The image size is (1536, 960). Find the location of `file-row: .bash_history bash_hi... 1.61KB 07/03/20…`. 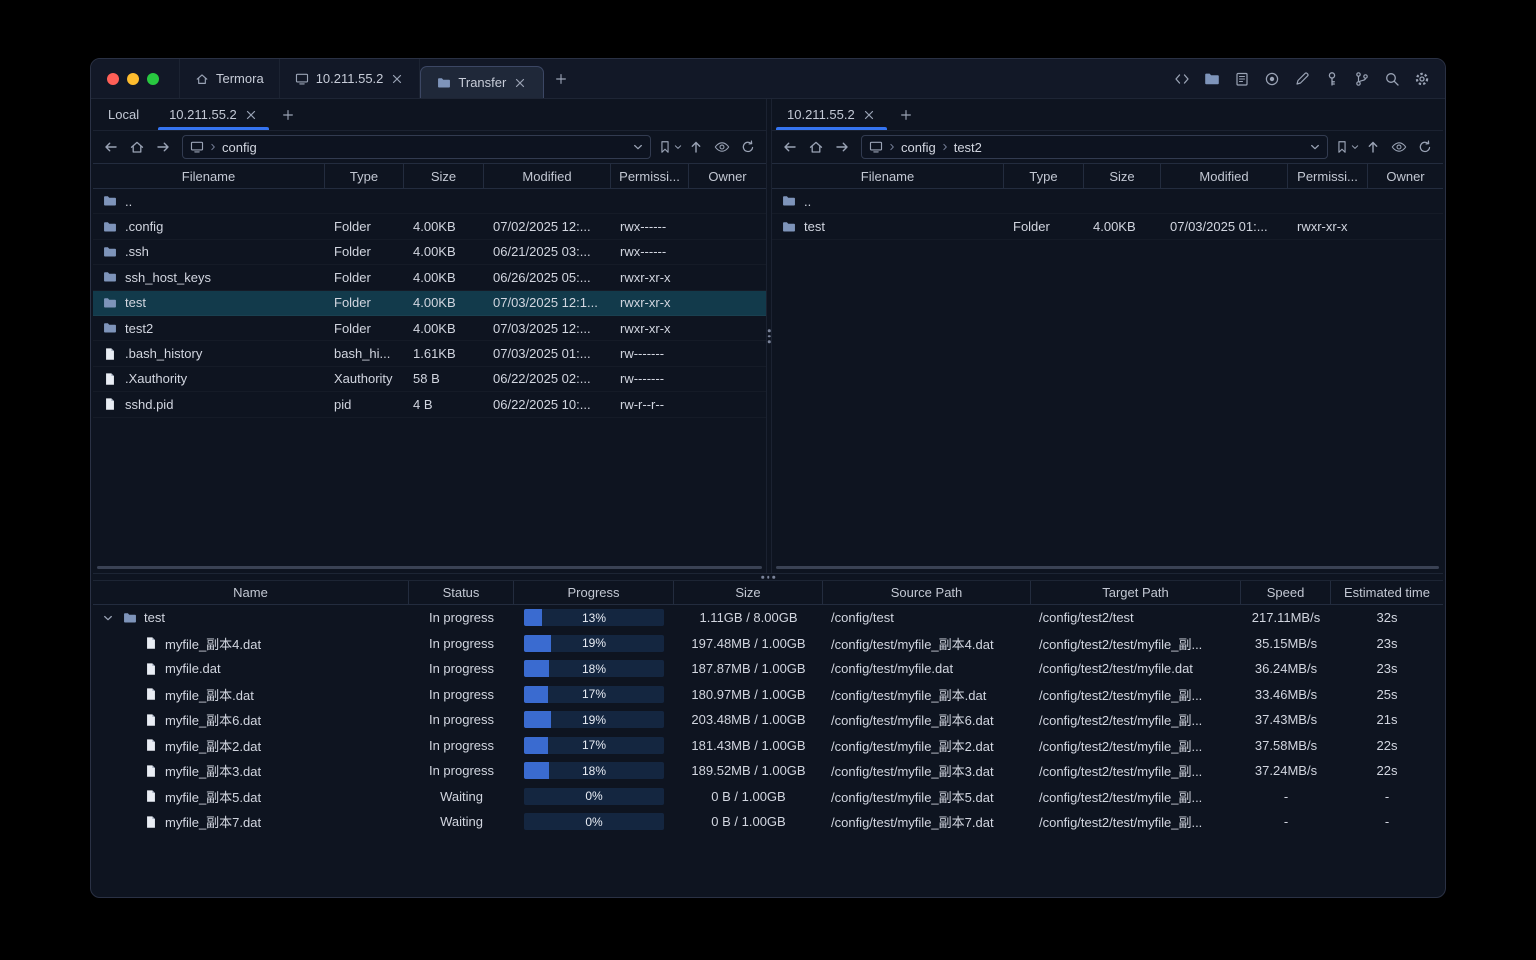

file-row: .bash_history bash_hi... 1.61KB 07/03/20… is located at coordinates (429, 353).